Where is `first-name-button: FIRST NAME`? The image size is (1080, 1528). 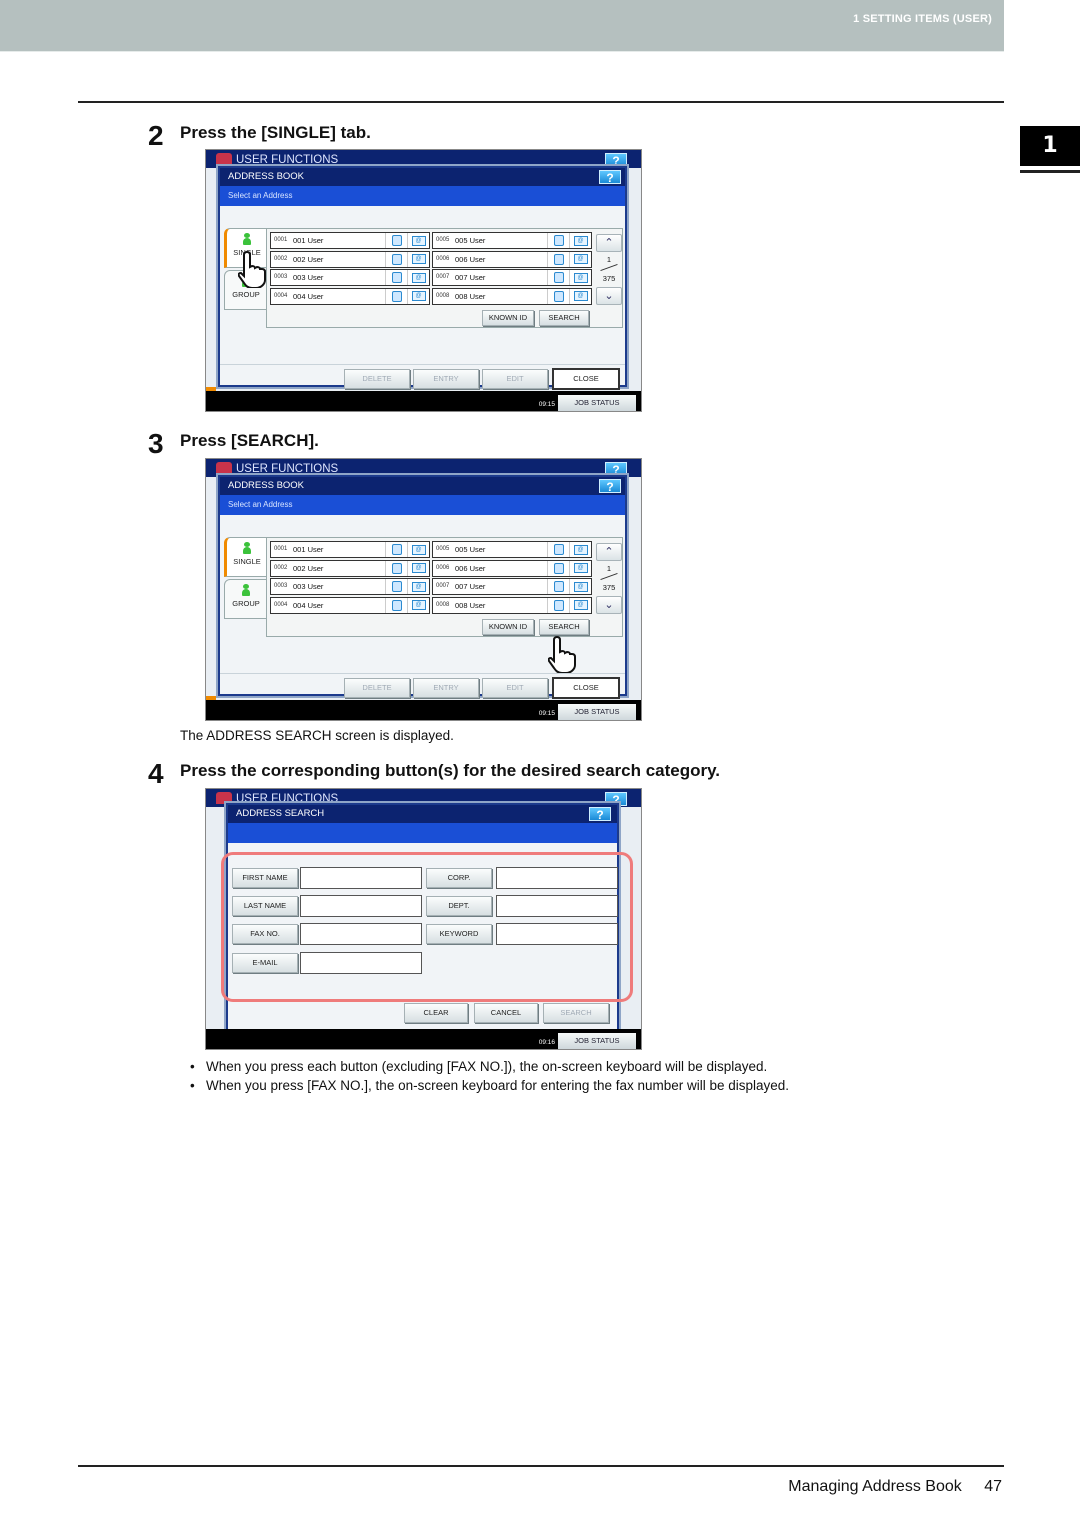
first-name-button: FIRST NAME is located at coordinates (265, 878).